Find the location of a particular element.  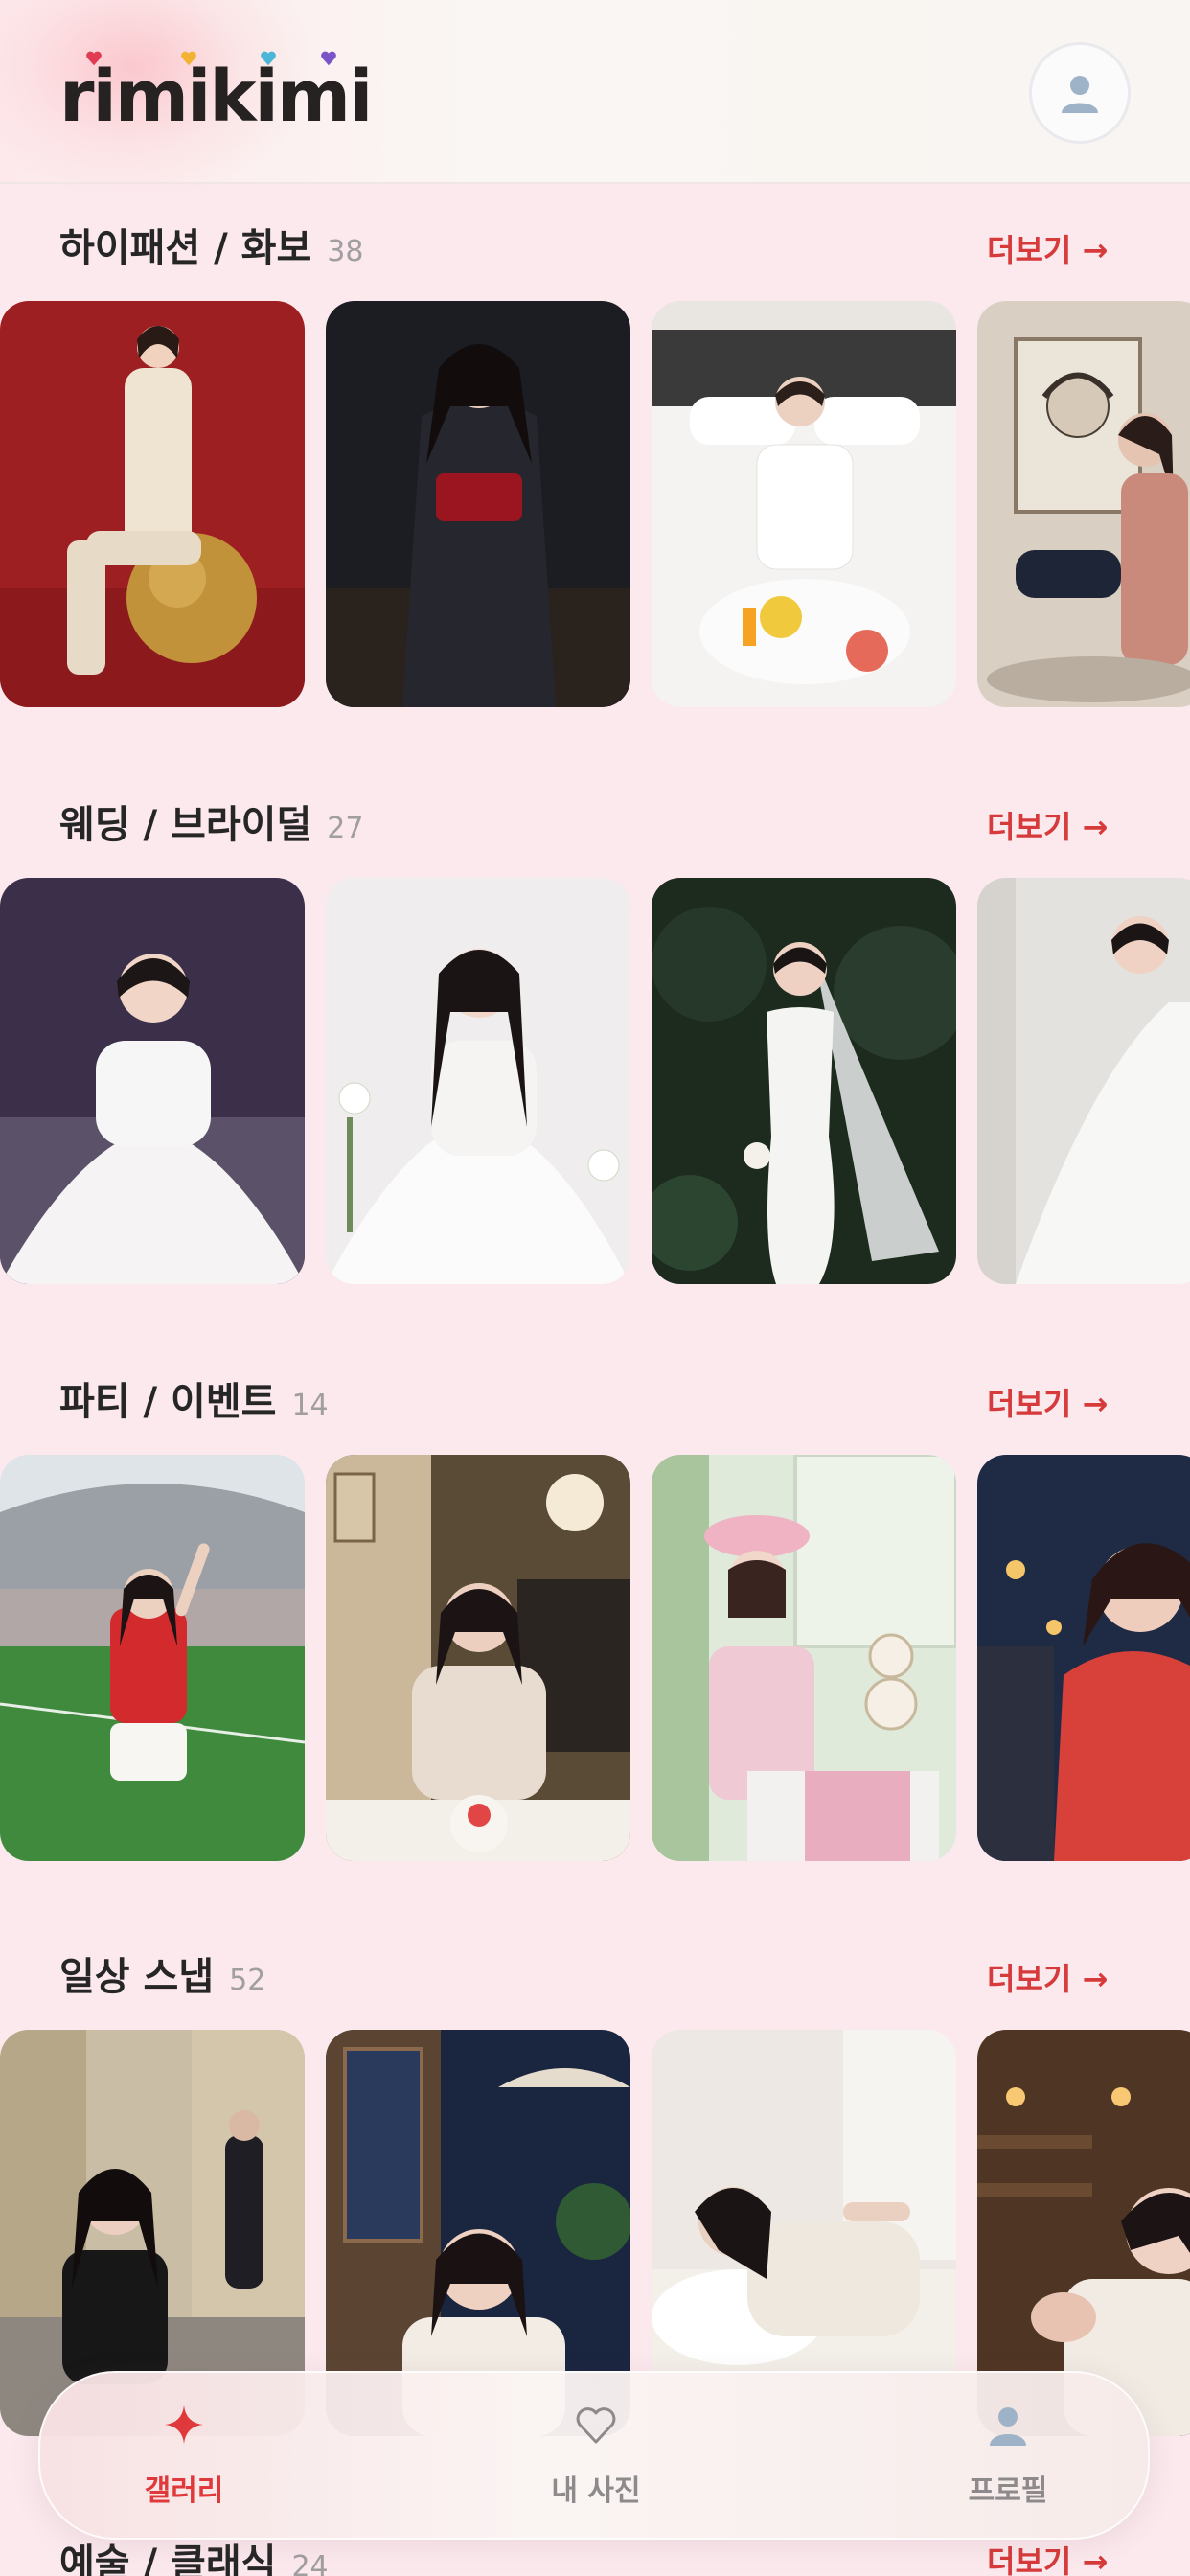

profile-avatar-button is located at coordinates (1080, 93).